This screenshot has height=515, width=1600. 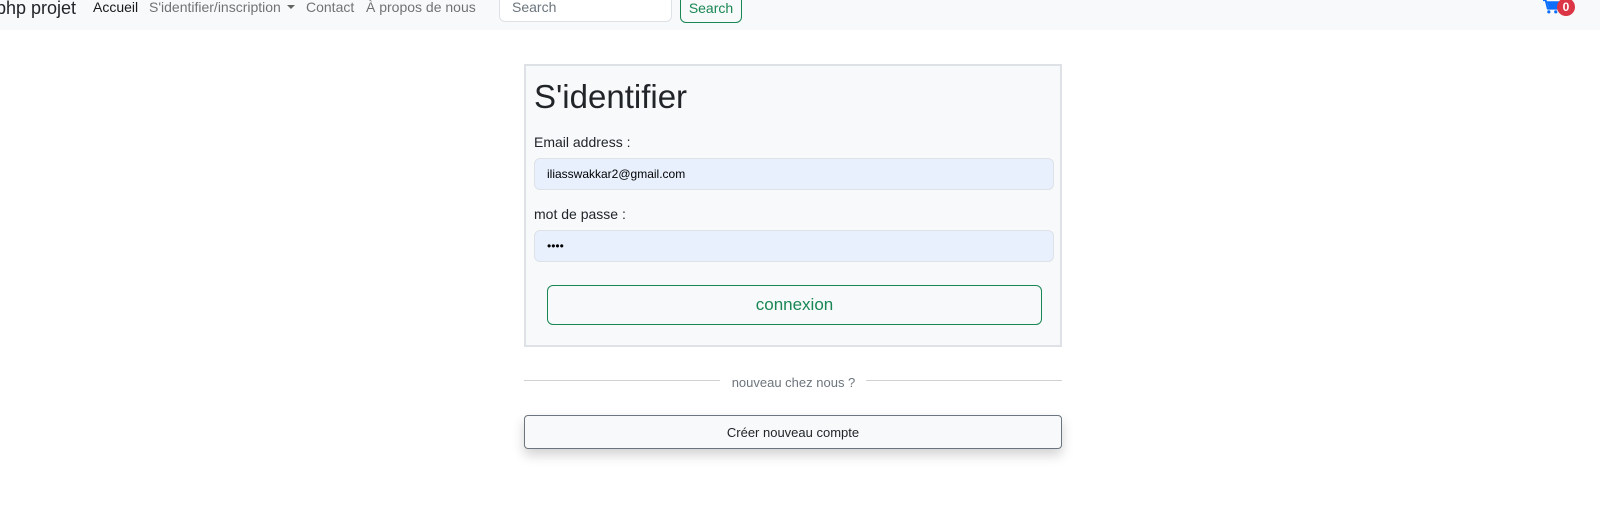 I want to click on brand-link: php projet, so click(x=38, y=9).